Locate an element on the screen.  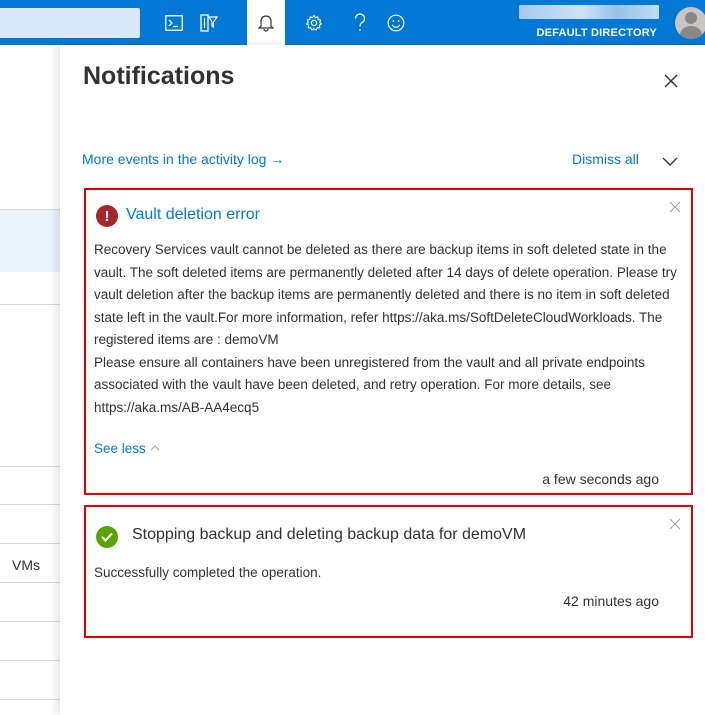
account-directory-label: DEFAULT DIRECTORY is located at coordinates (596, 33).